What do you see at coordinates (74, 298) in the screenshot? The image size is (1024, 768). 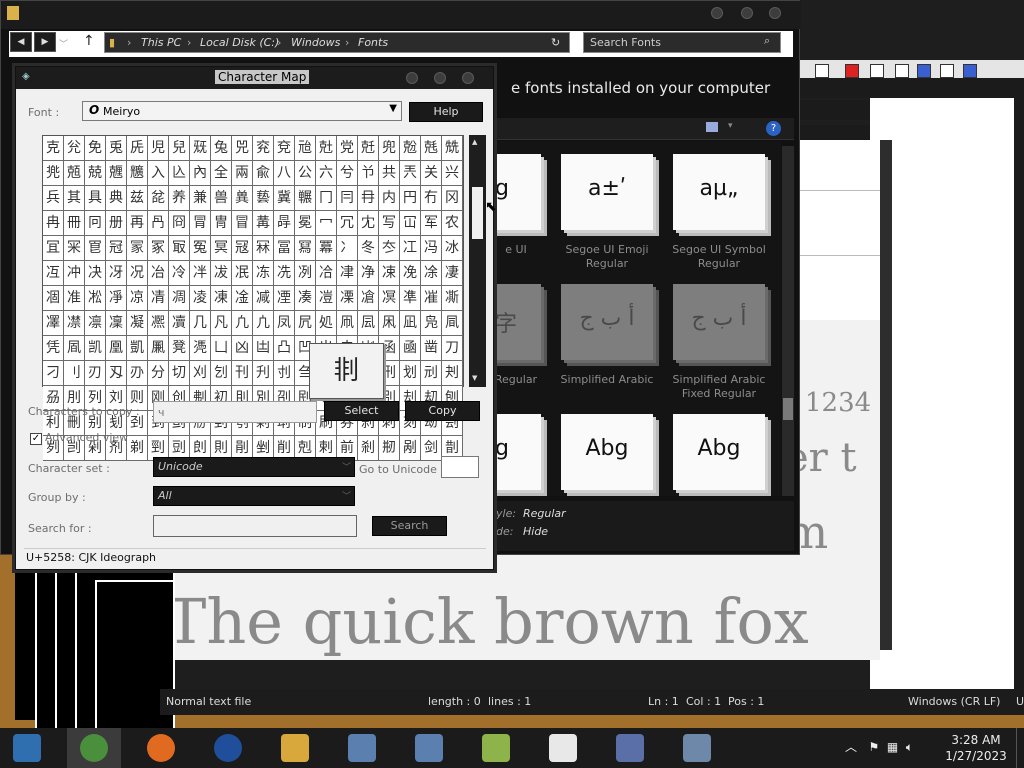 I see `character-cell: 准` at bounding box center [74, 298].